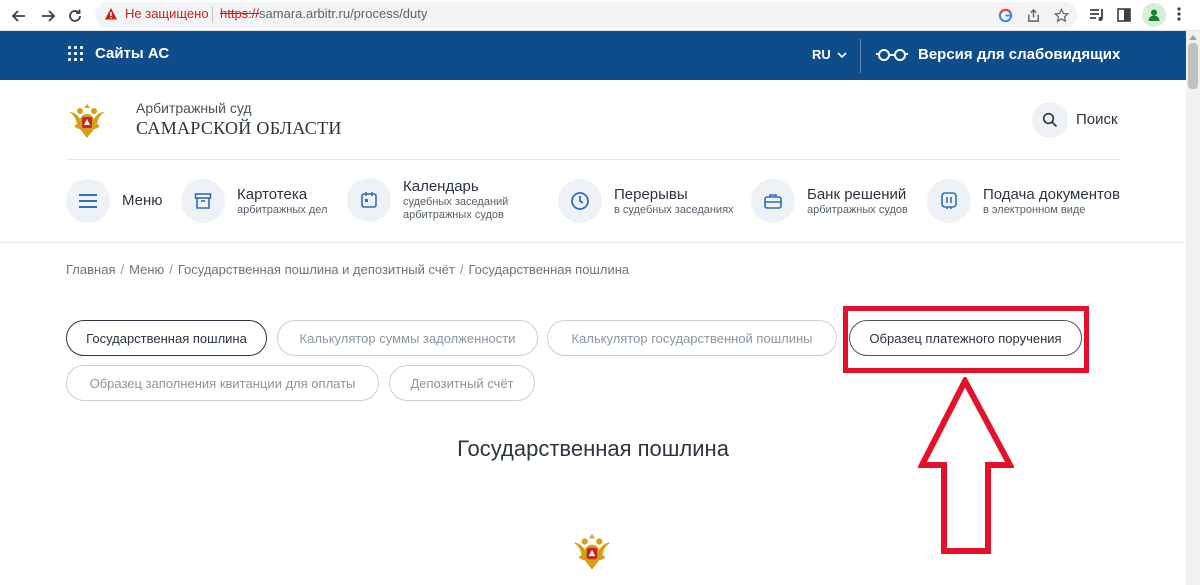 Image resolution: width=1200 pixels, height=585 pixels. What do you see at coordinates (369, 200) in the screenshot?
I see `calendar-icon` at bounding box center [369, 200].